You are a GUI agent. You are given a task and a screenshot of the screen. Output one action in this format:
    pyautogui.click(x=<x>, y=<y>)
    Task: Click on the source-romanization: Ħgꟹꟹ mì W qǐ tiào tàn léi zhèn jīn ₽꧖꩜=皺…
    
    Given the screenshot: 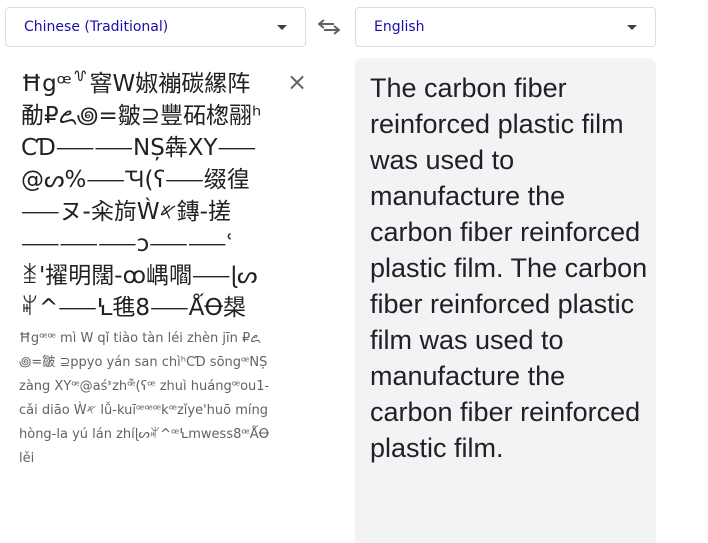 What is the action you would take?
    pyautogui.click(x=144, y=398)
    